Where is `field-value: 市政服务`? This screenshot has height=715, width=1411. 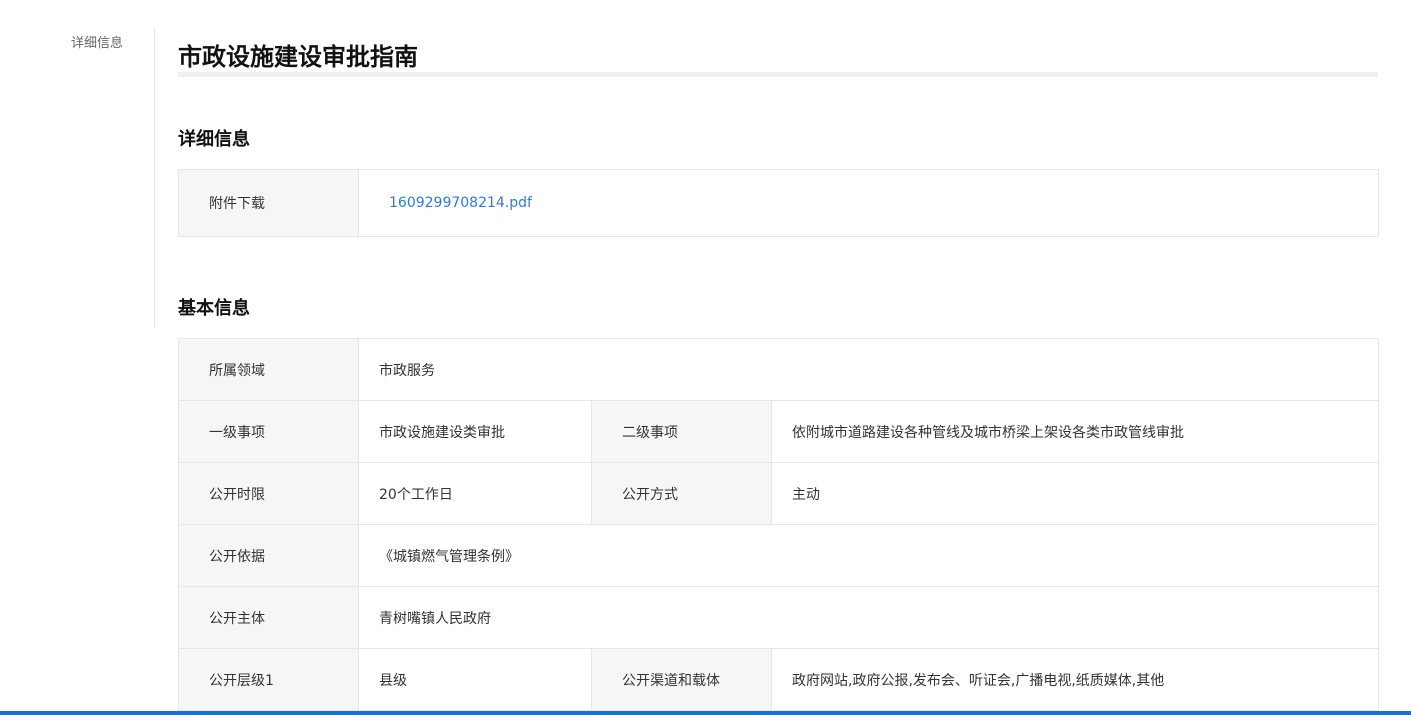
field-value: 市政服务 is located at coordinates (868, 369).